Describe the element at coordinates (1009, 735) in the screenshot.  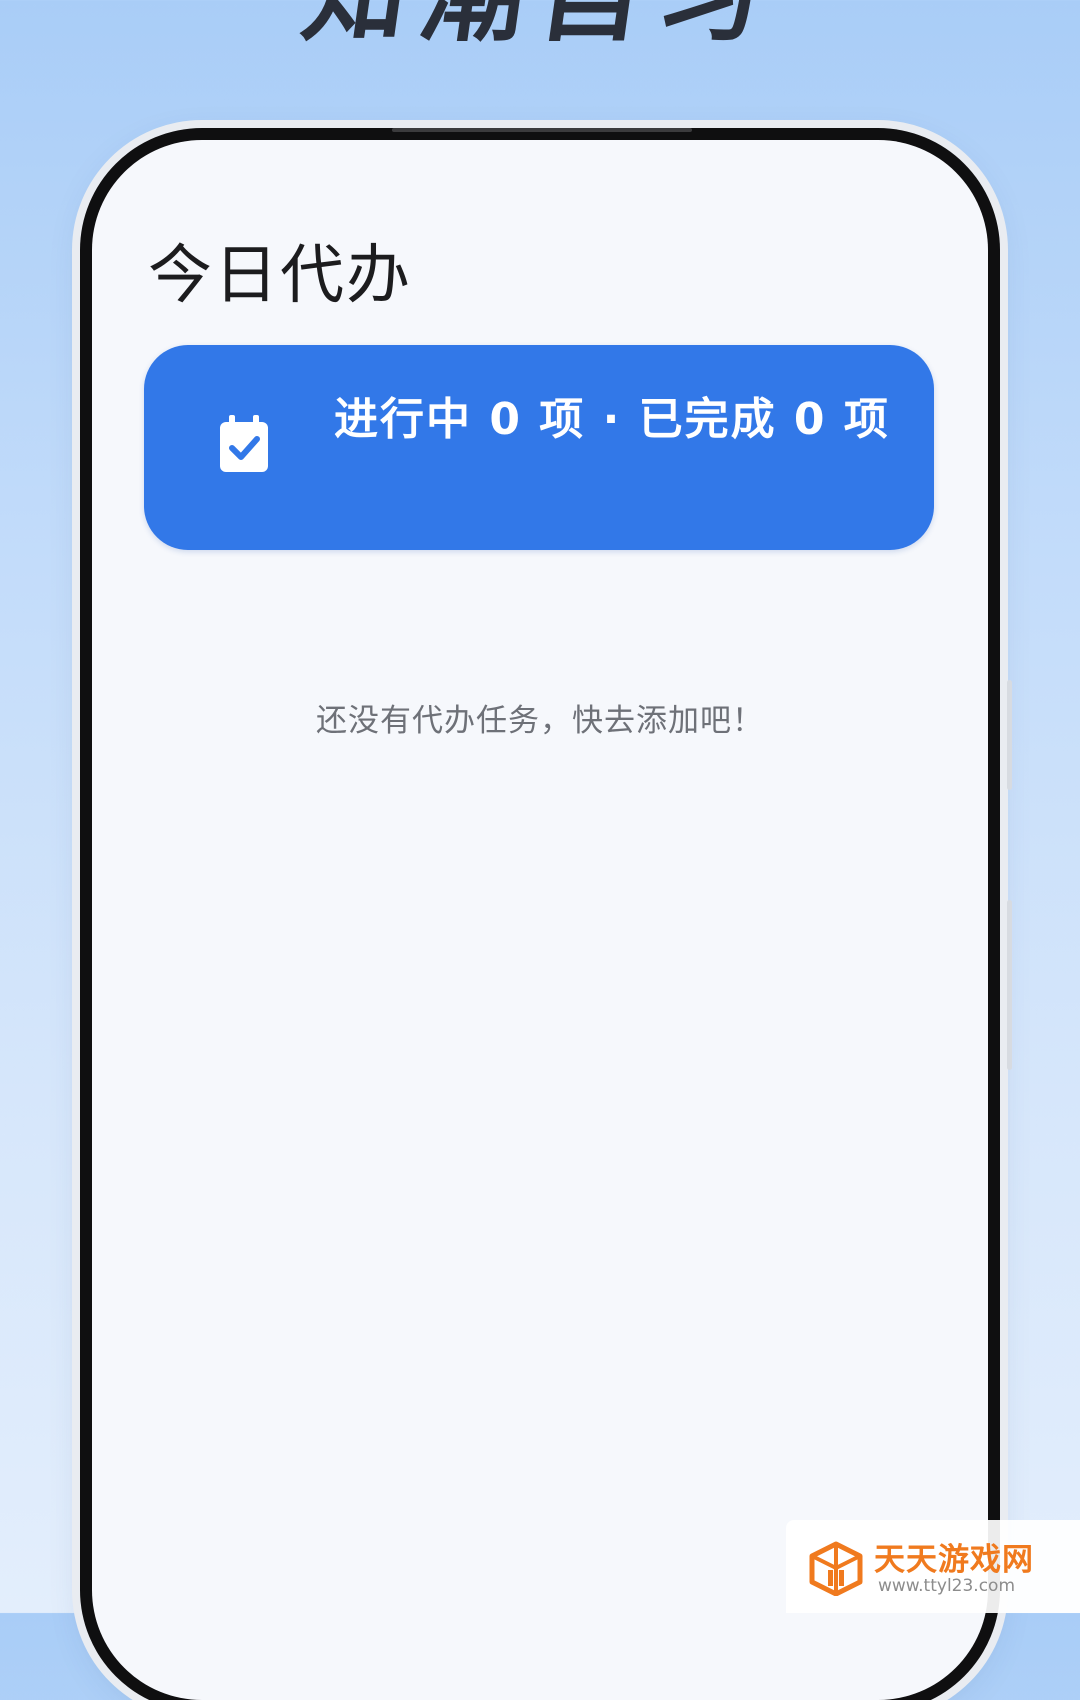
I see `phone-volume-button` at that location.